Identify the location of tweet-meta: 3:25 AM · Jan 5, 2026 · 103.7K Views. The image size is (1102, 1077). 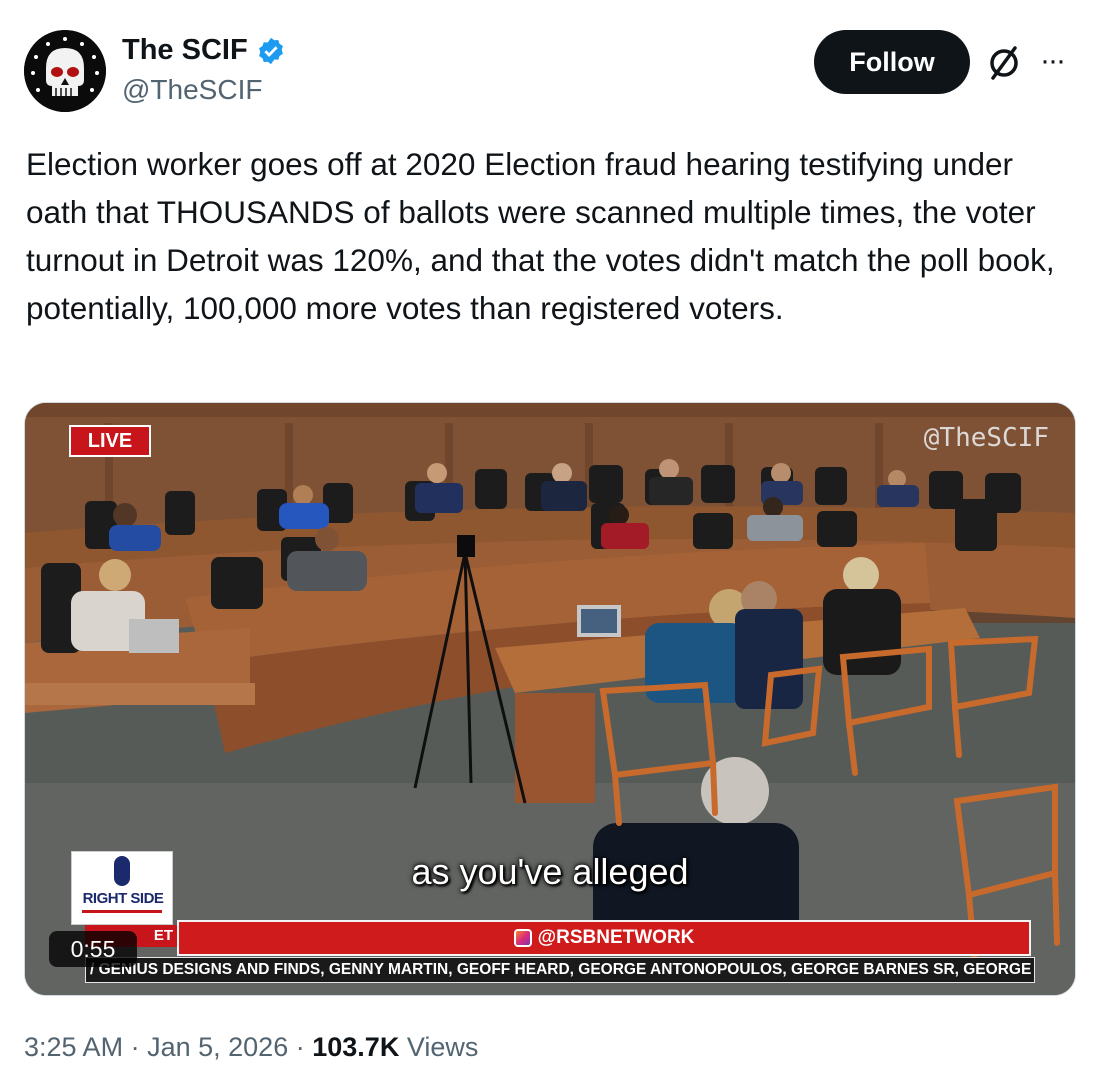
(251, 1047).